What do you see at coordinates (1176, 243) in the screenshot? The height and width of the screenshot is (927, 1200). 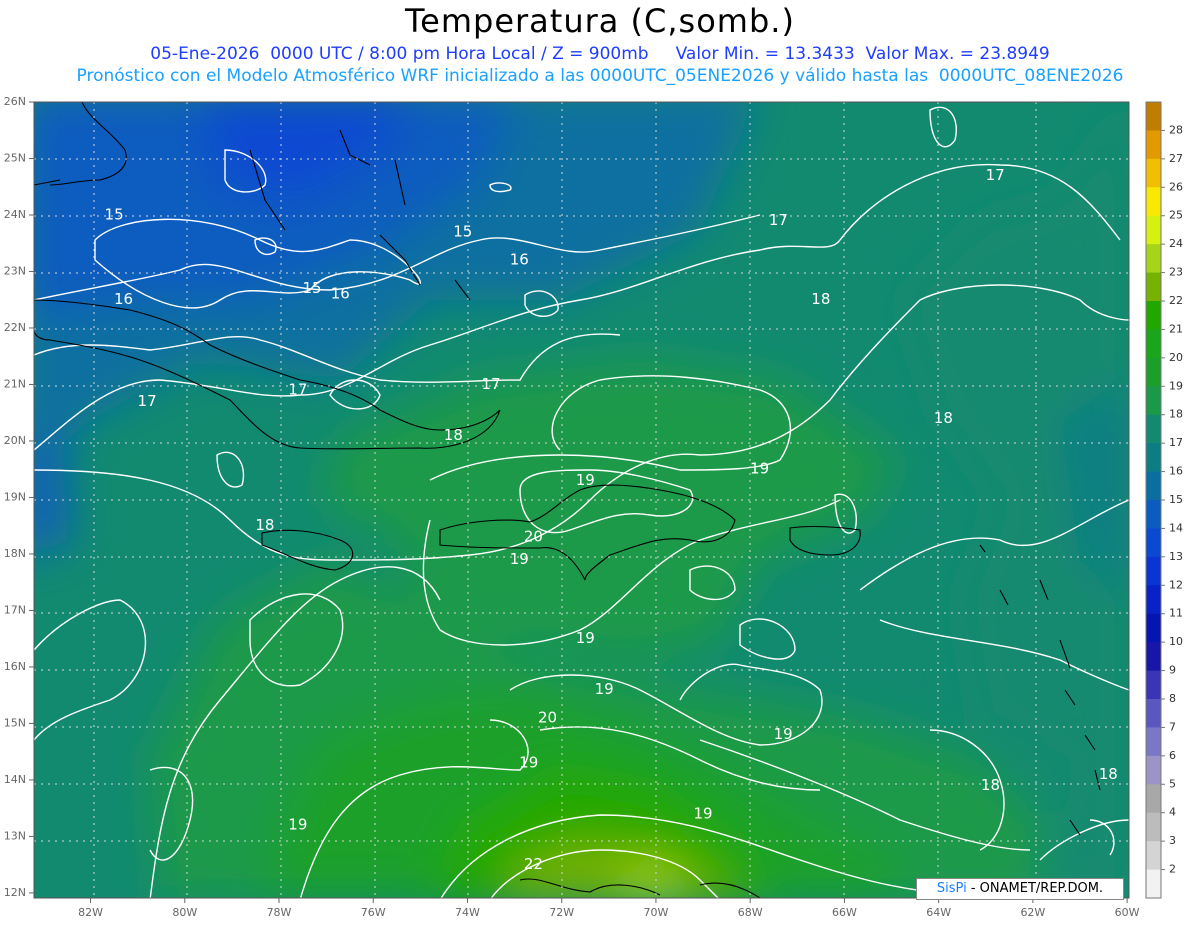 I see `colorbar-label: 24` at bounding box center [1176, 243].